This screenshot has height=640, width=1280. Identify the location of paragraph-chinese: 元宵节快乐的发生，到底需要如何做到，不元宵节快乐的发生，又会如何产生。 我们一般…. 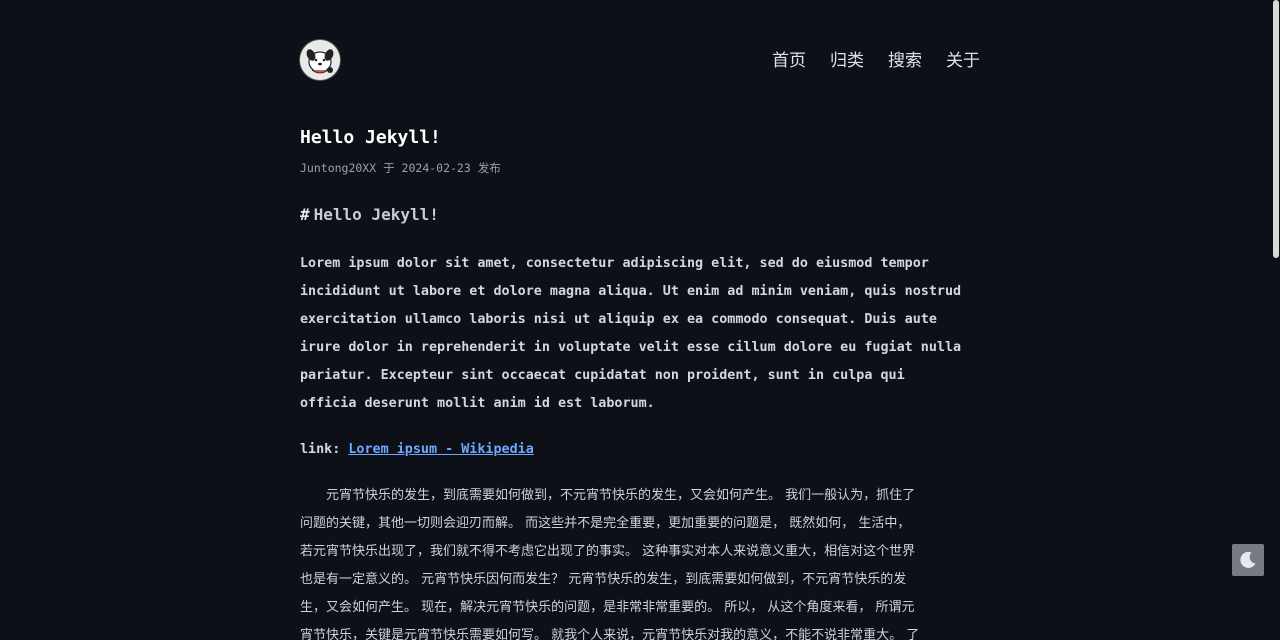
(645, 561).